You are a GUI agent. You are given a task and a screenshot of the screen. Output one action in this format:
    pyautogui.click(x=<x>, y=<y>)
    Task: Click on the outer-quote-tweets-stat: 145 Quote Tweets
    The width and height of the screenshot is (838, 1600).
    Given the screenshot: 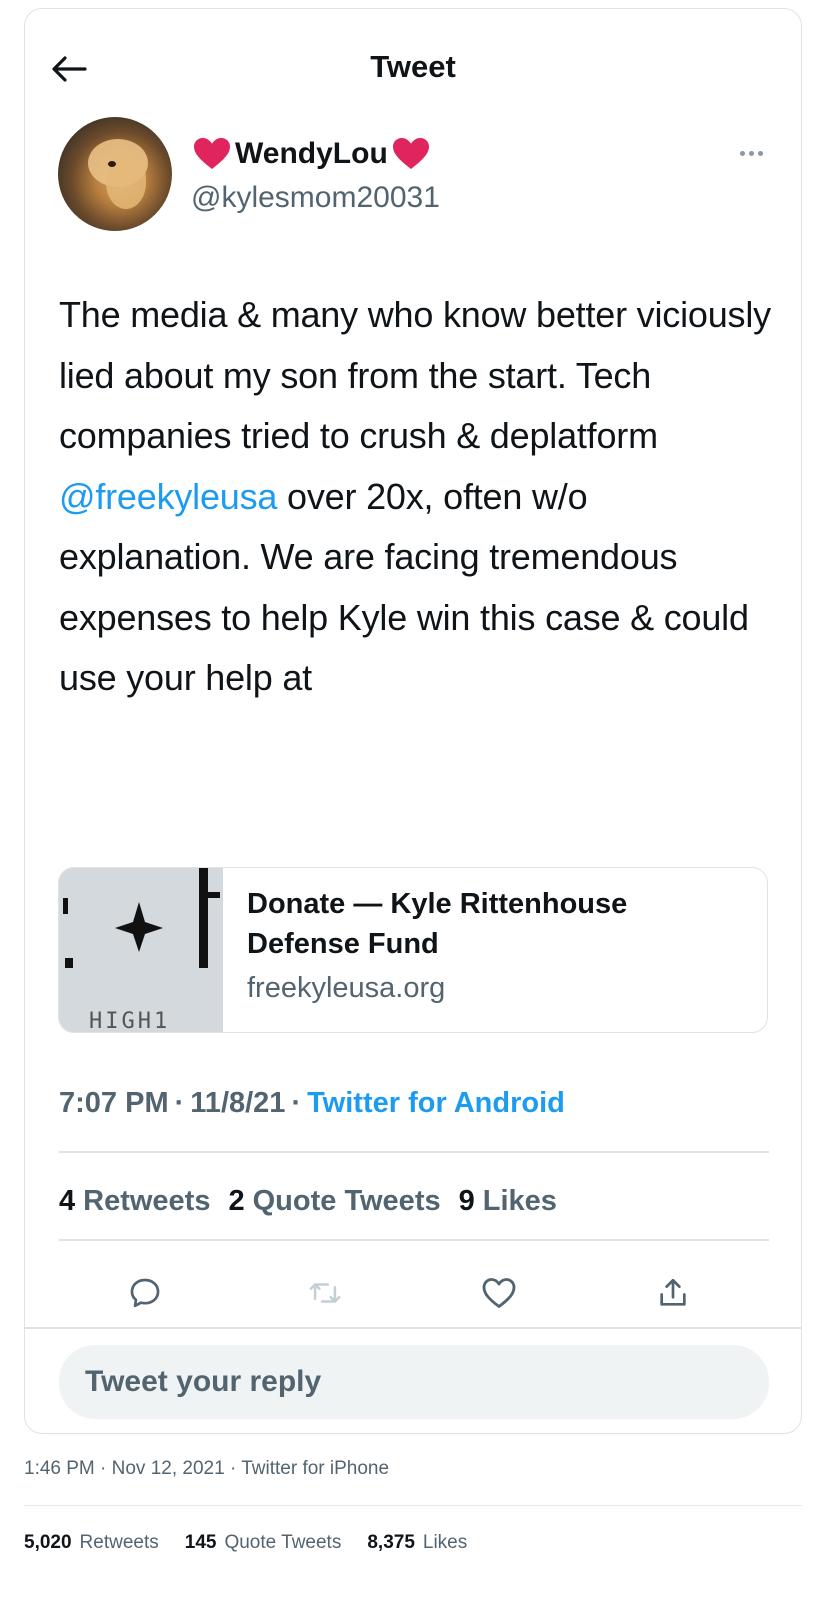 What is the action you would take?
    pyautogui.click(x=263, y=1543)
    